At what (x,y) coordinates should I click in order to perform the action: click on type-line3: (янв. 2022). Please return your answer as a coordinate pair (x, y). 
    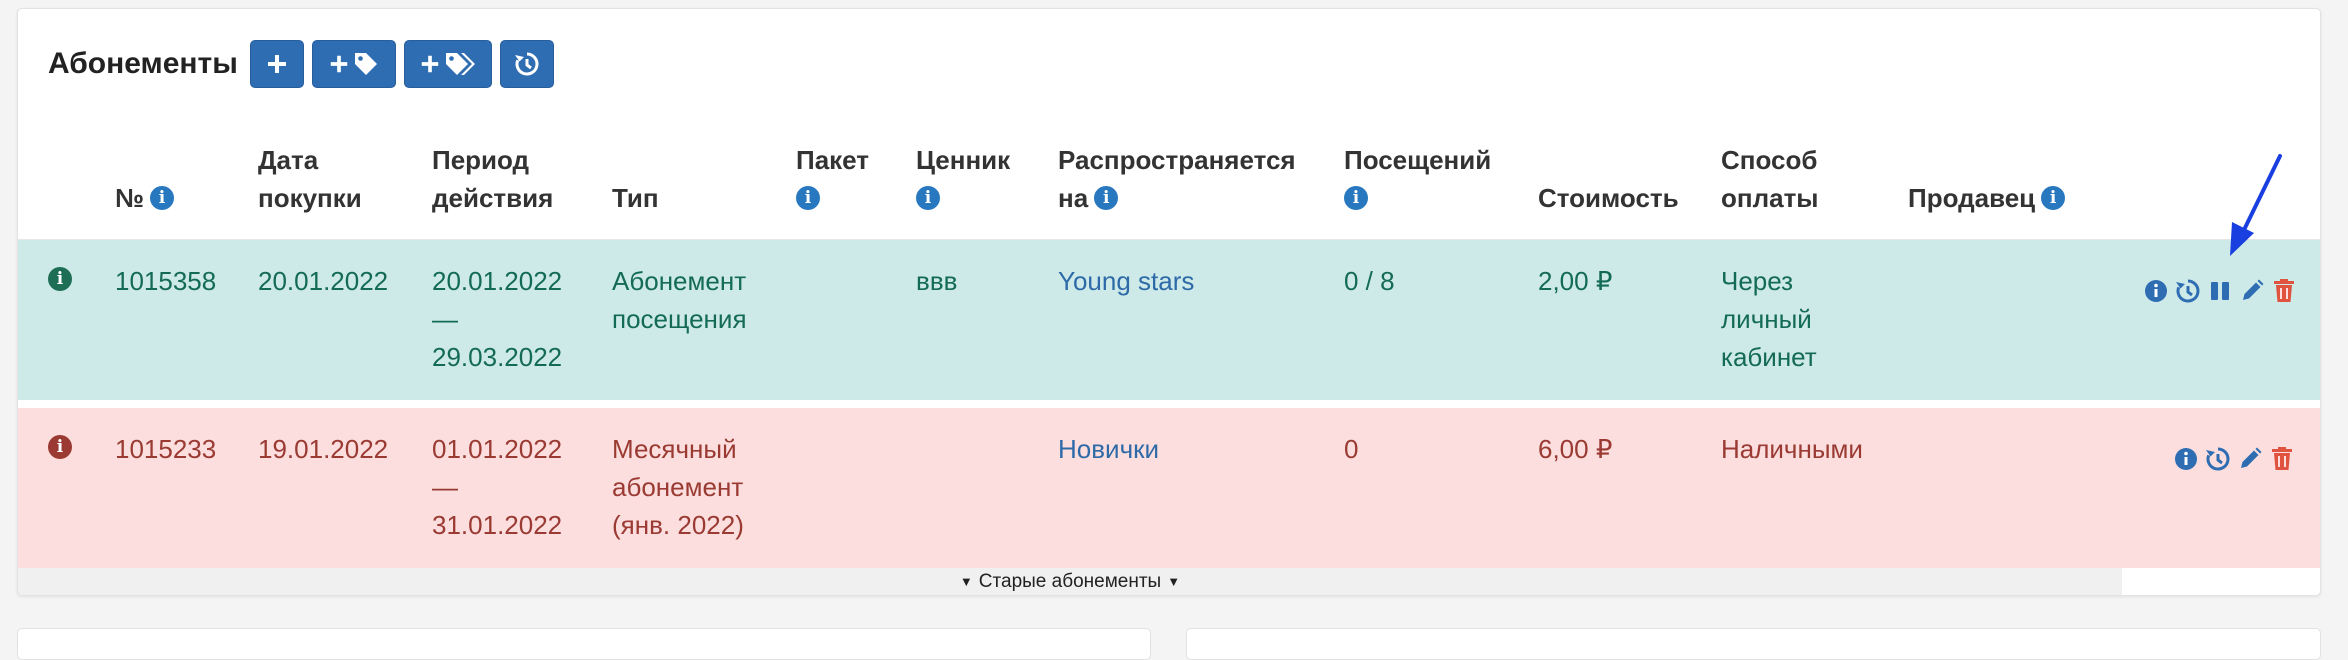
    Looking at the image, I should click on (678, 525).